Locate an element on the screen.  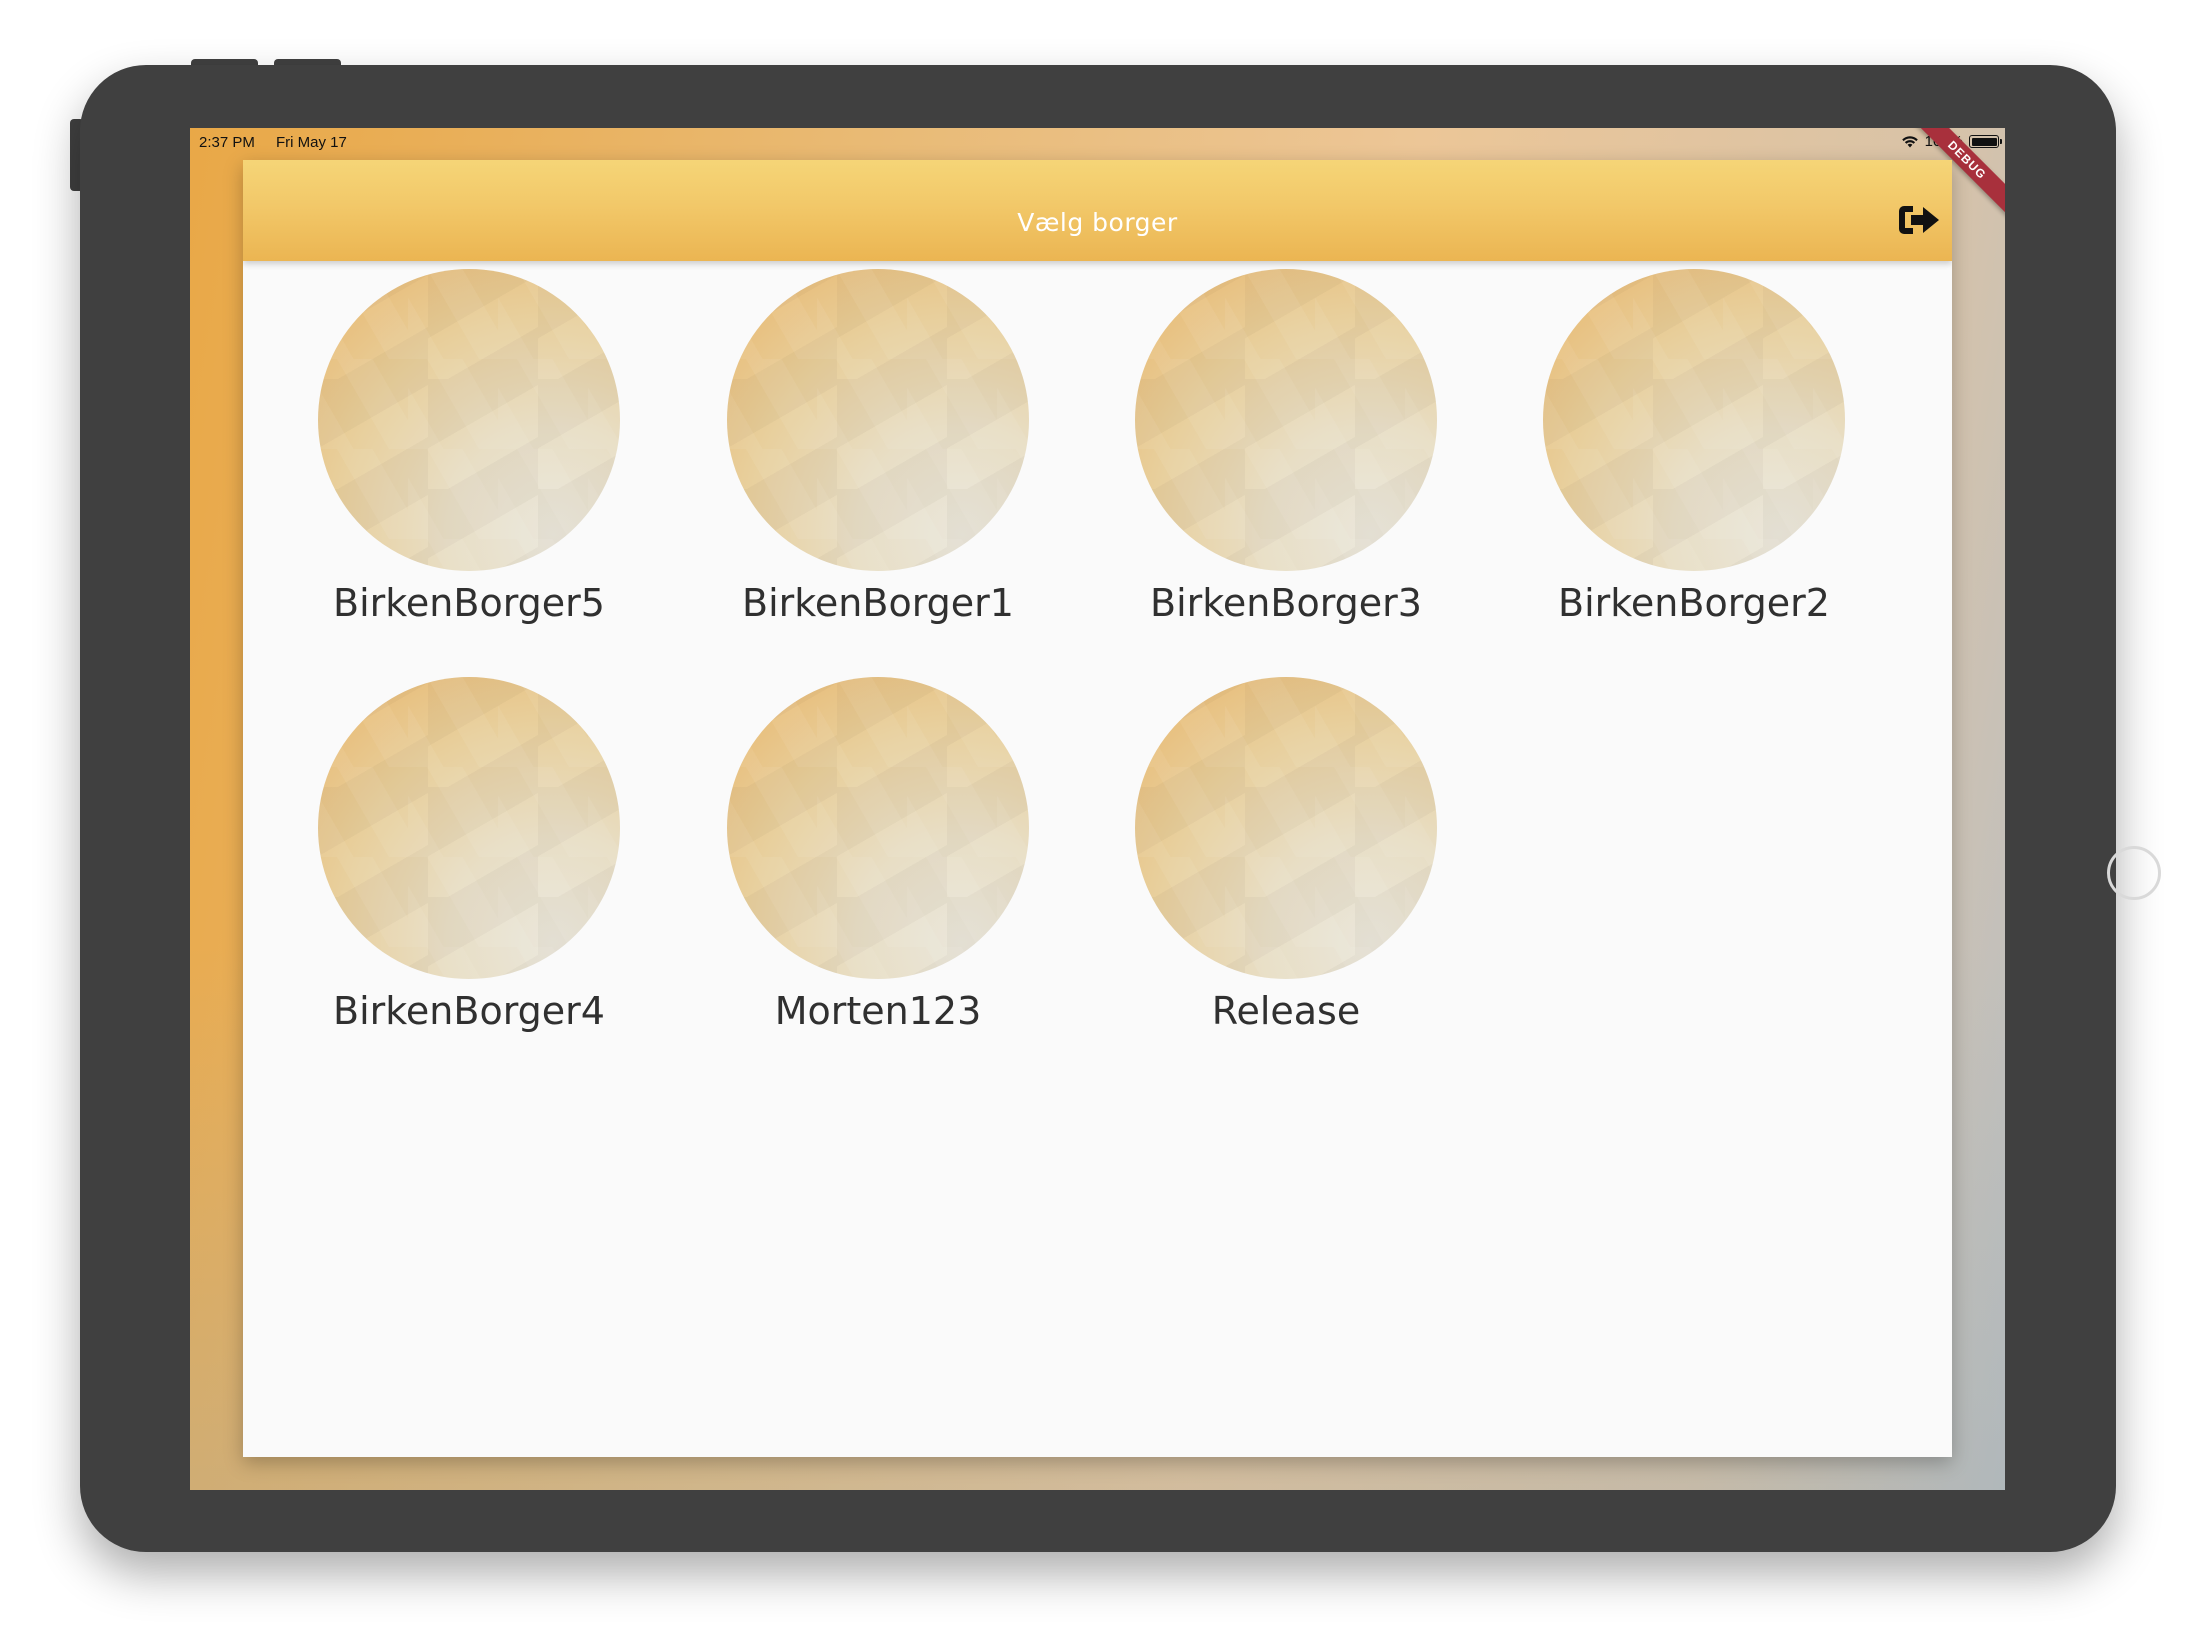
citizen-name: BirkenBorger2 is located at coordinates (1694, 603).